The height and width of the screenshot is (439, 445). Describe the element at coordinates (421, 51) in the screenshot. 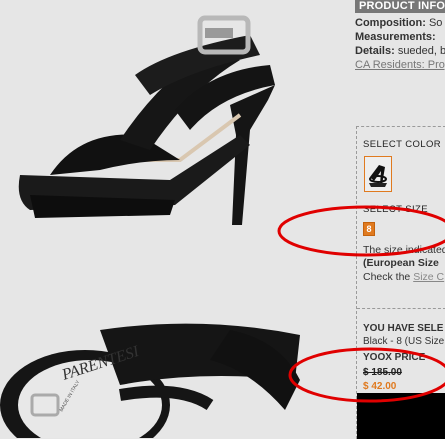

I see `details-value: sueded, b` at that location.